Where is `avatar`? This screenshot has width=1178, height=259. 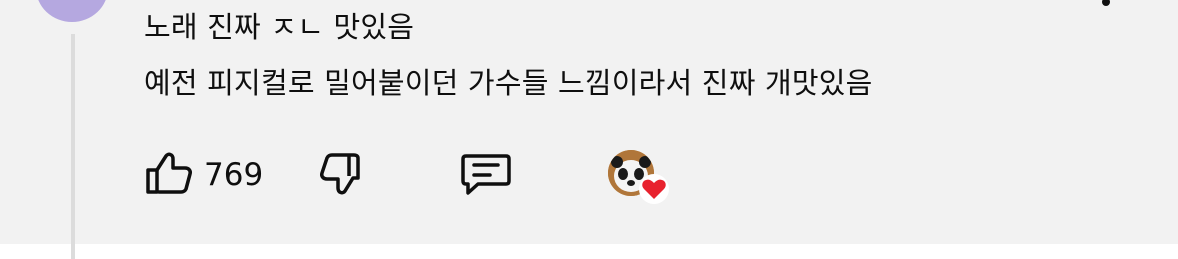 avatar is located at coordinates (72, 11).